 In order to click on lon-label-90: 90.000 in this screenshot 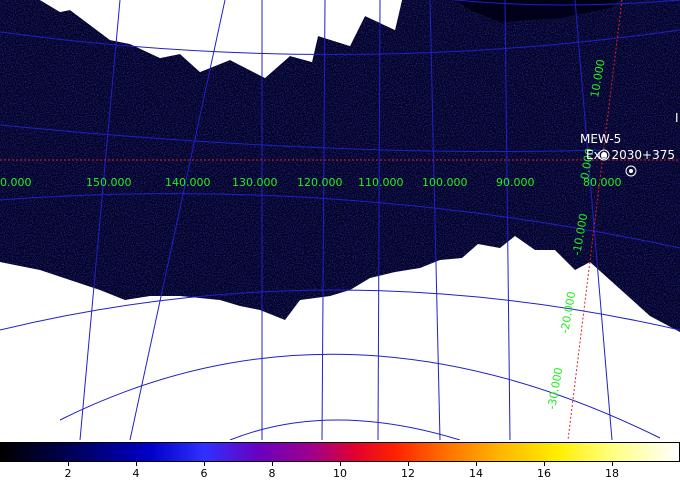, I will do `click(515, 182)`.